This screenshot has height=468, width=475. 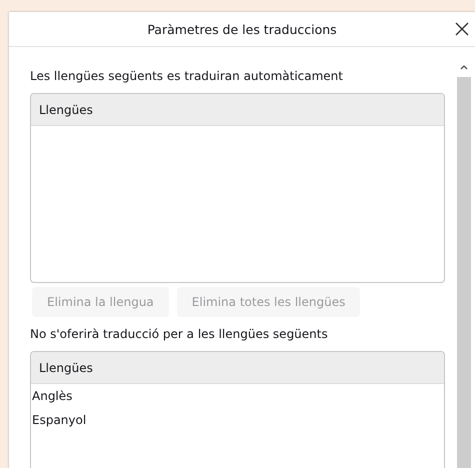 What do you see at coordinates (237, 396) in the screenshot?
I see `language-item: Anglès` at bounding box center [237, 396].